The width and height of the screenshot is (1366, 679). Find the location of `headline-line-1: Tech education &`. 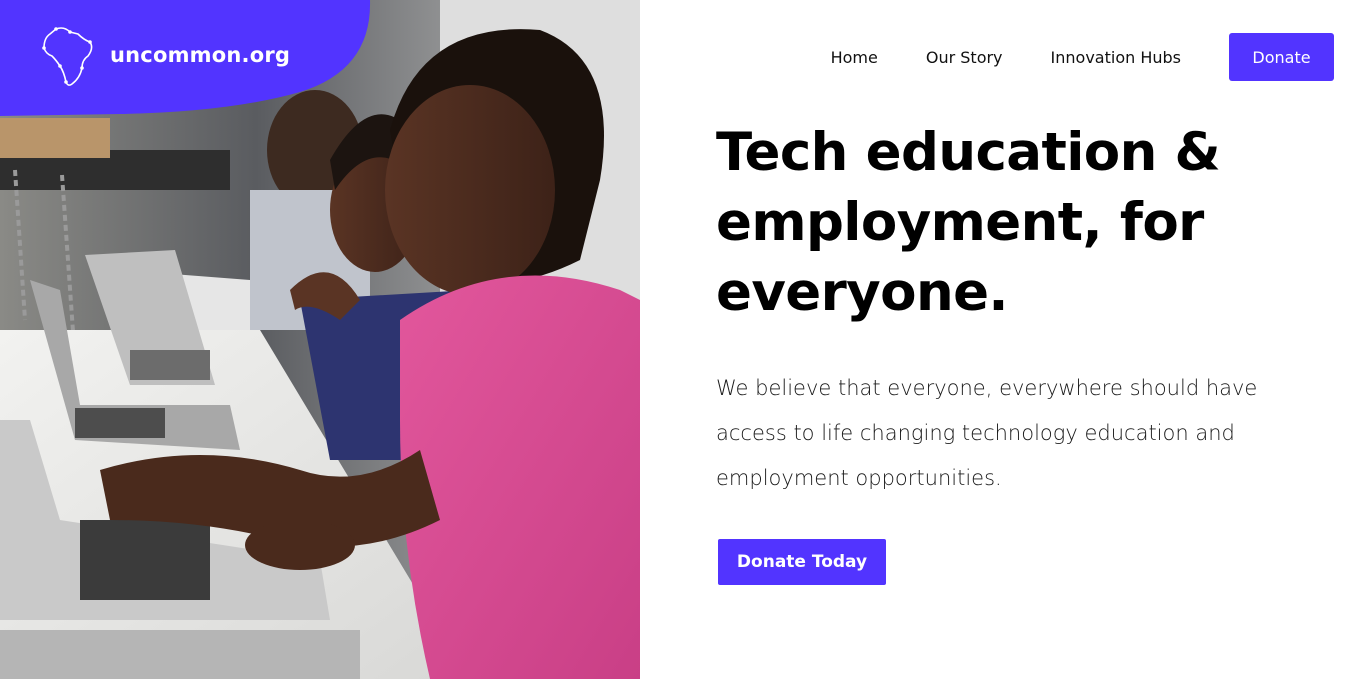

headline-line-1: Tech education & is located at coordinates (968, 152).